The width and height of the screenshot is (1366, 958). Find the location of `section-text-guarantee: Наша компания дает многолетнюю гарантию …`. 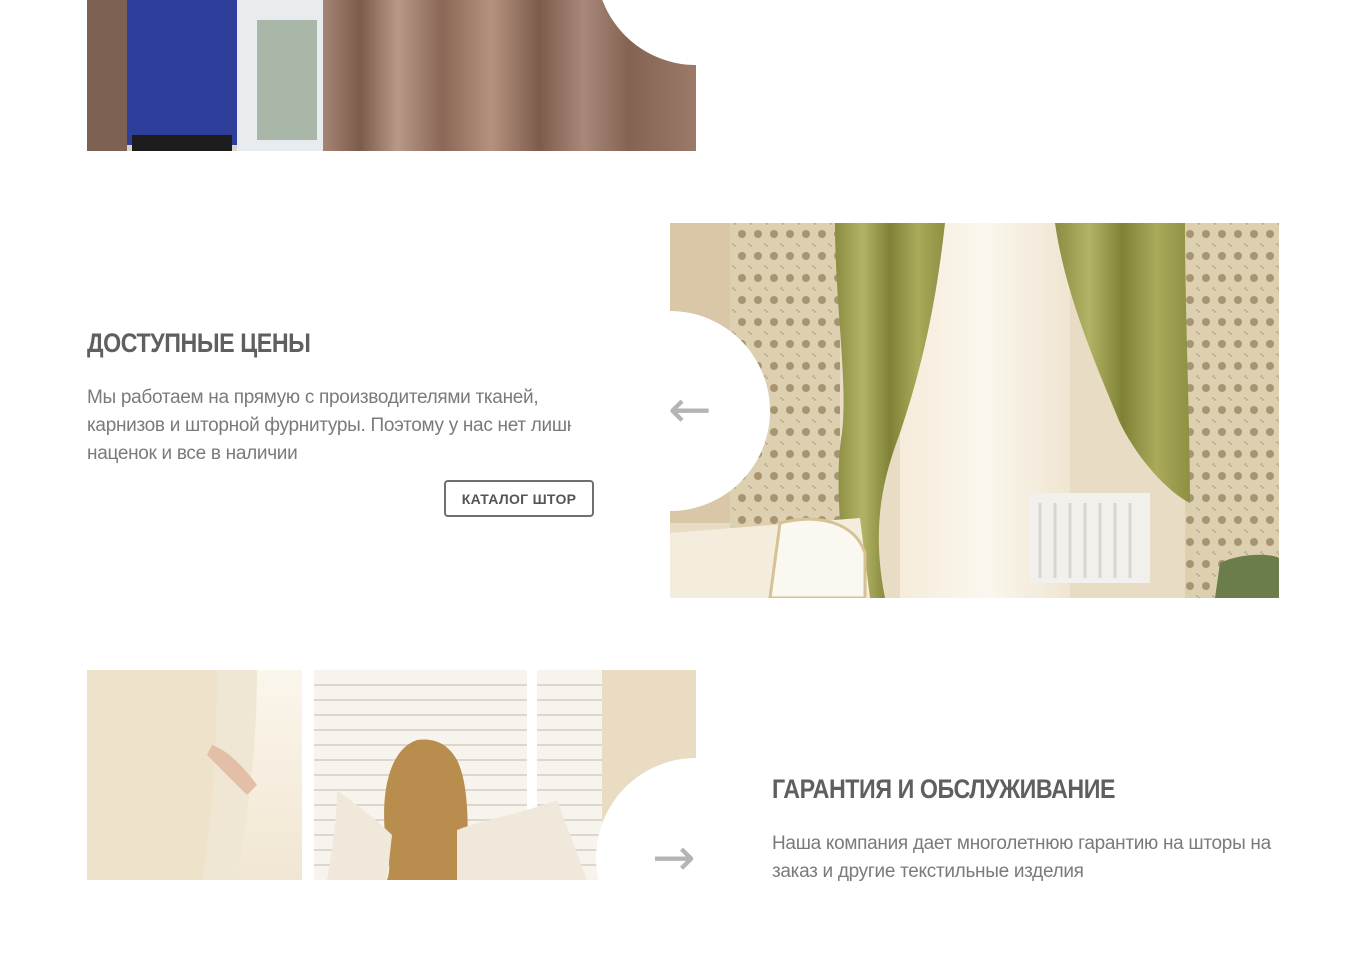

section-text-guarantee: Наша компания дает многолетнюю гарантию … is located at coordinates (1021, 857).